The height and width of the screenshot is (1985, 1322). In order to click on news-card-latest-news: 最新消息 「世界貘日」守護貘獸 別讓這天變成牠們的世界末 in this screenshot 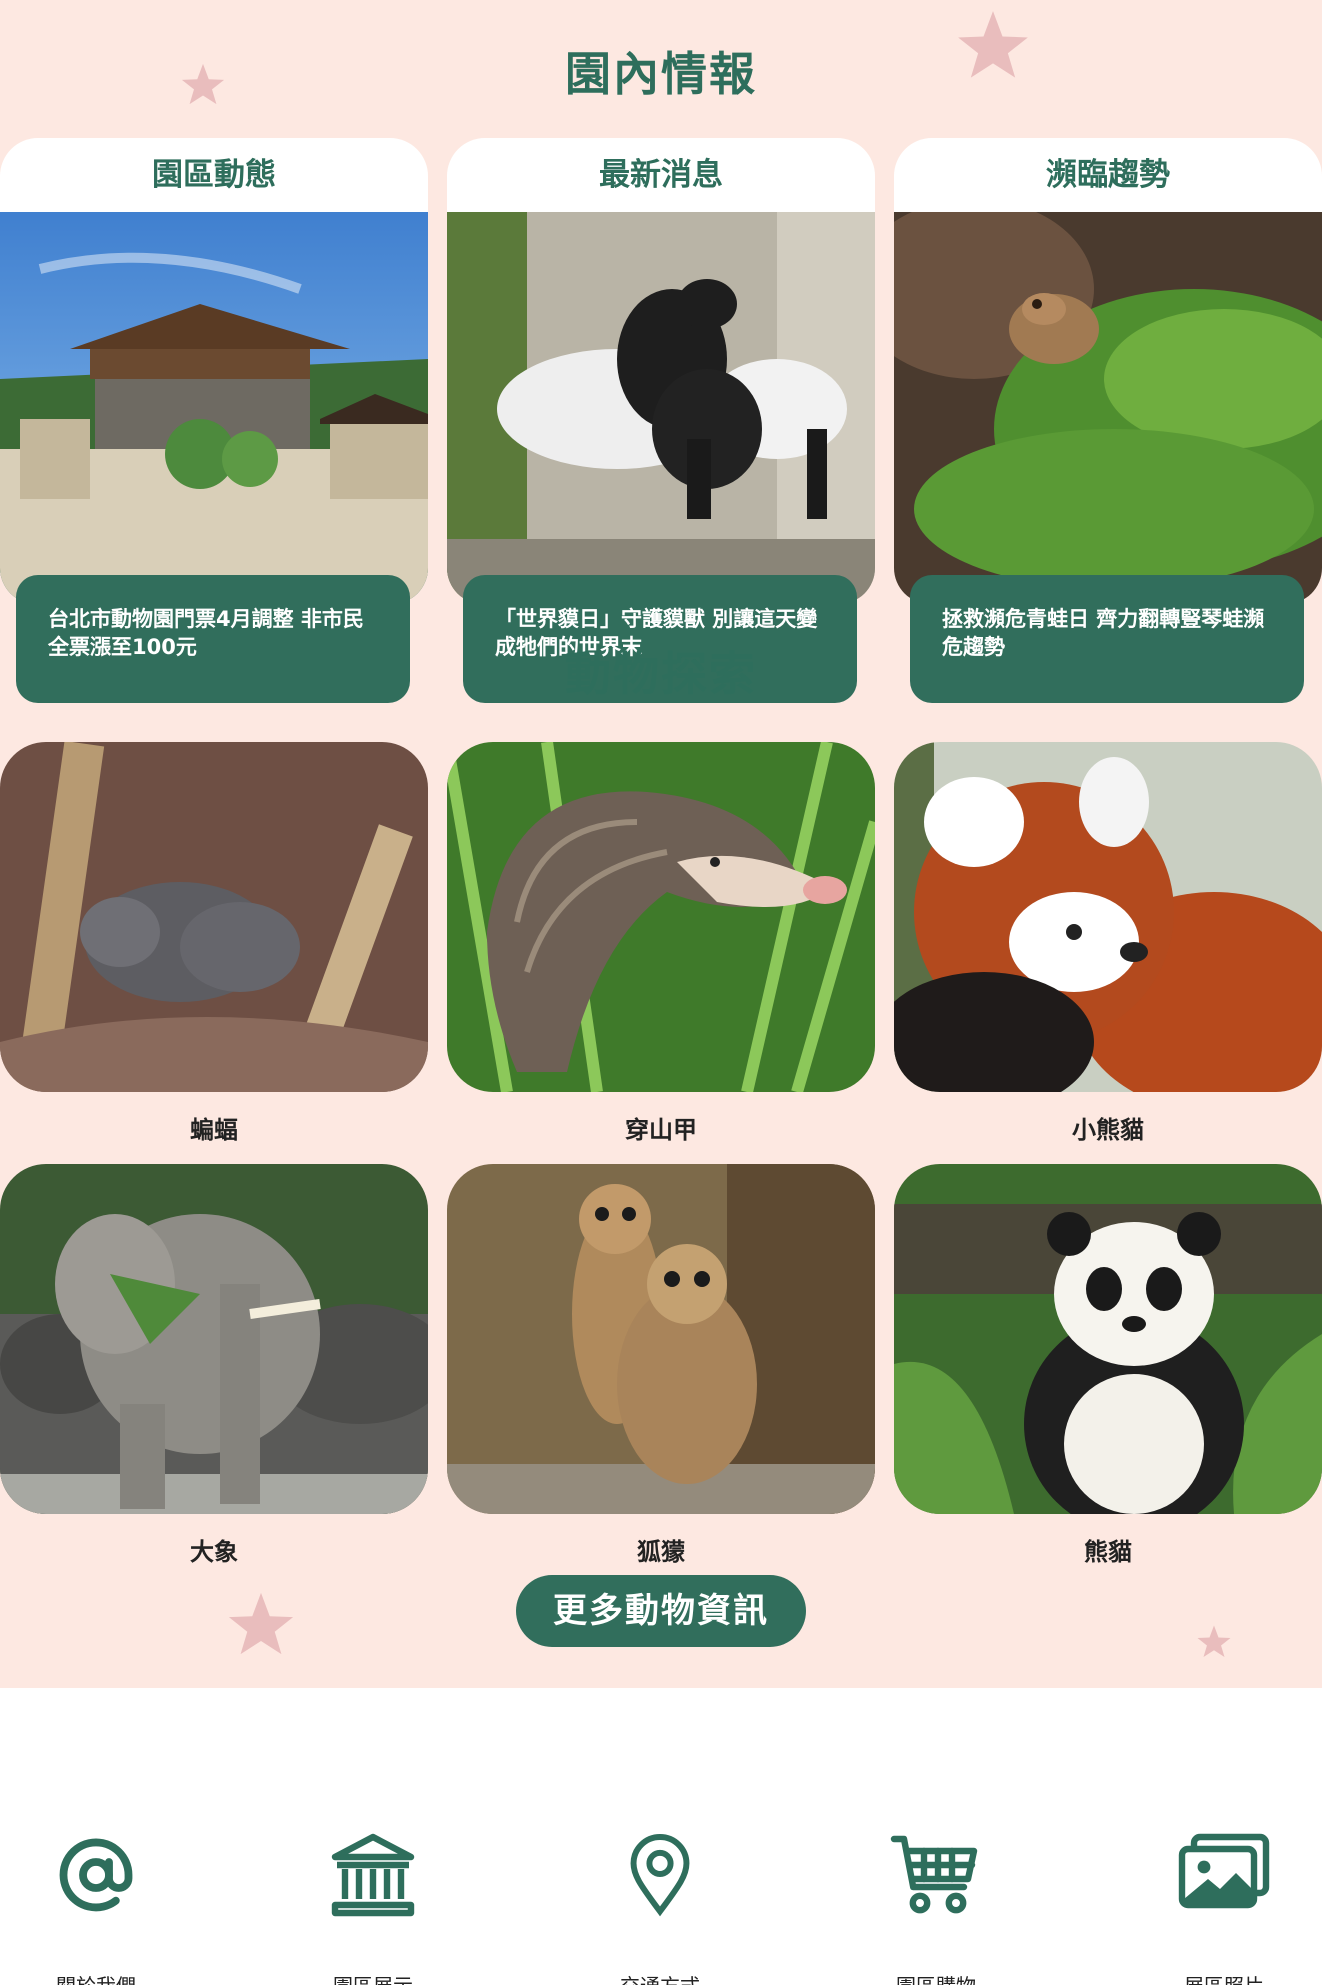, I will do `click(661, 420)`.